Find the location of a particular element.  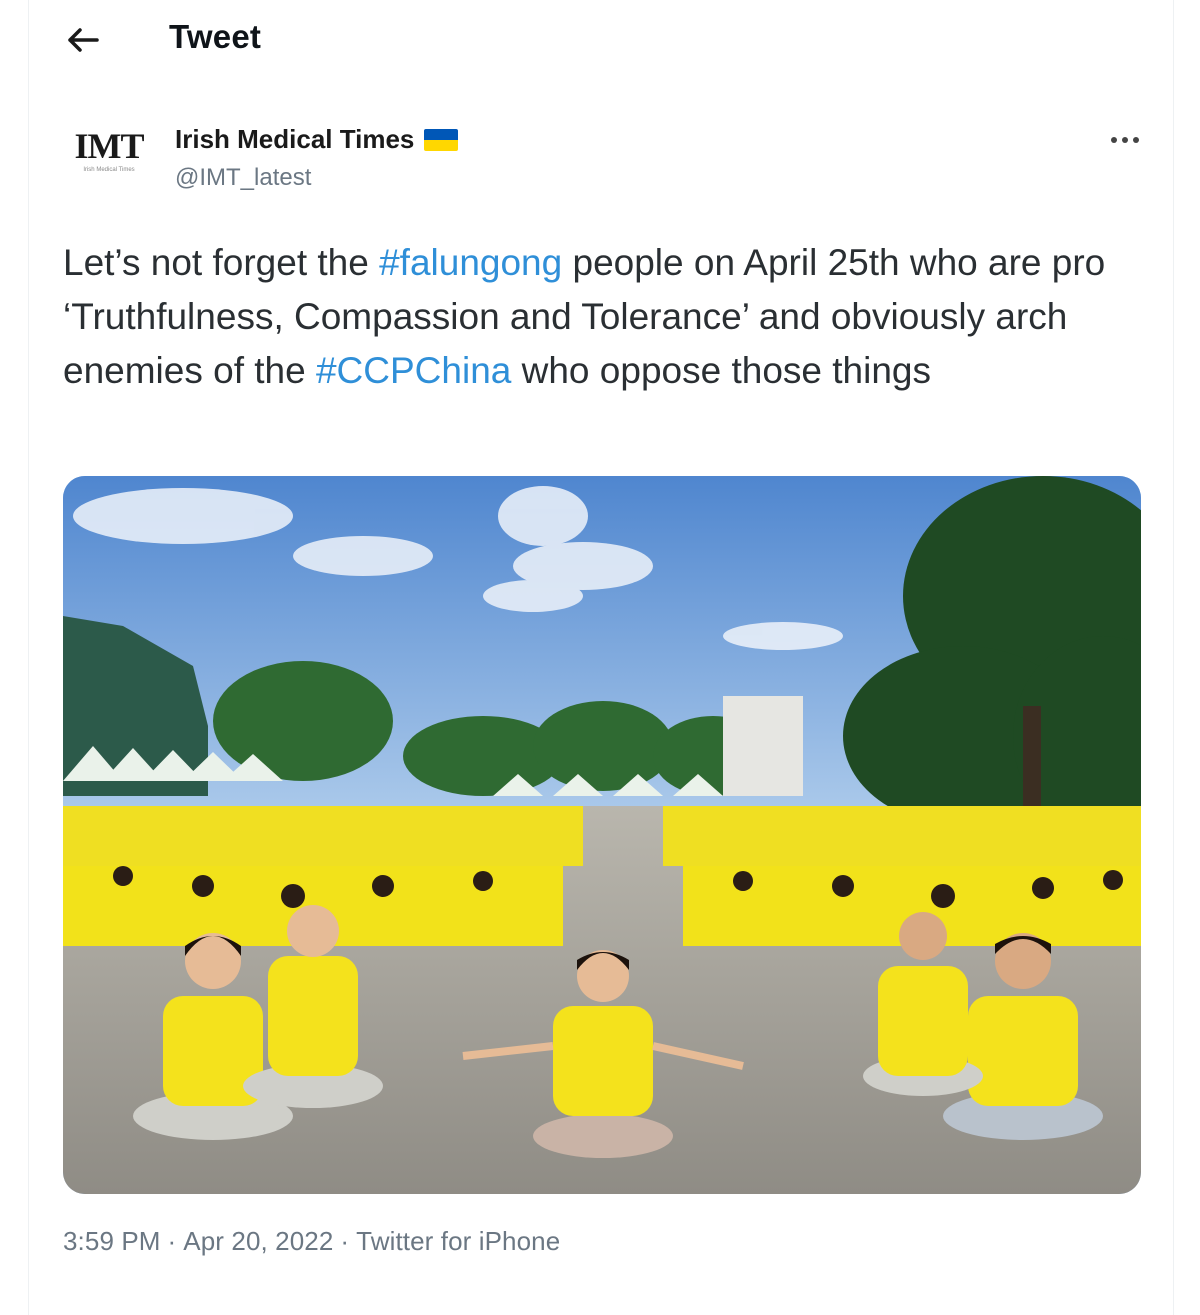

arrow-left-icon is located at coordinates (83, 40).